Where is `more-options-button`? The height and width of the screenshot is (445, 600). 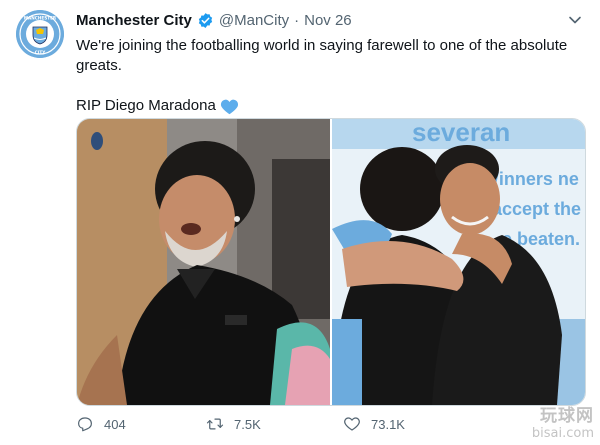
more-options-button is located at coordinates (575, 20).